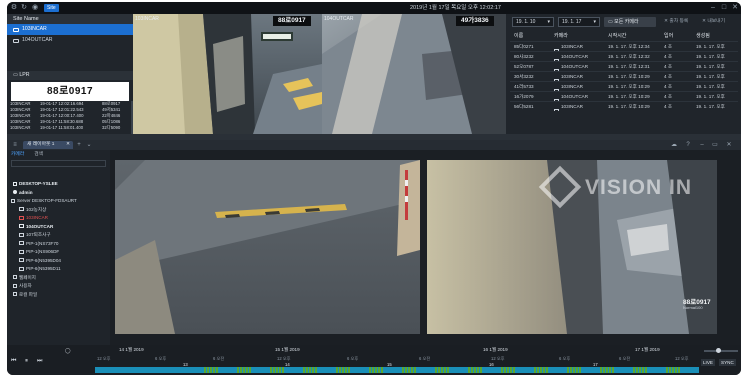 The height and width of the screenshot is (382, 752). Describe the element at coordinates (727, 362) in the screenshot. I see `sync-button: SYNC` at that location.